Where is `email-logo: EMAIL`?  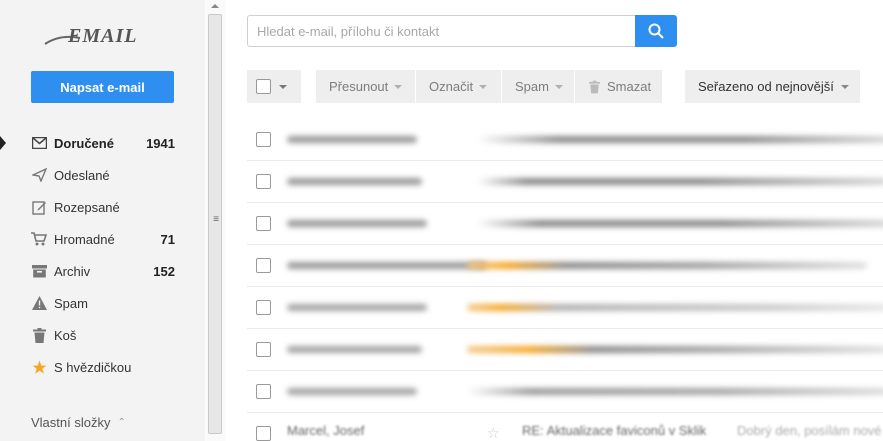
email-logo: EMAIL is located at coordinates (100, 36).